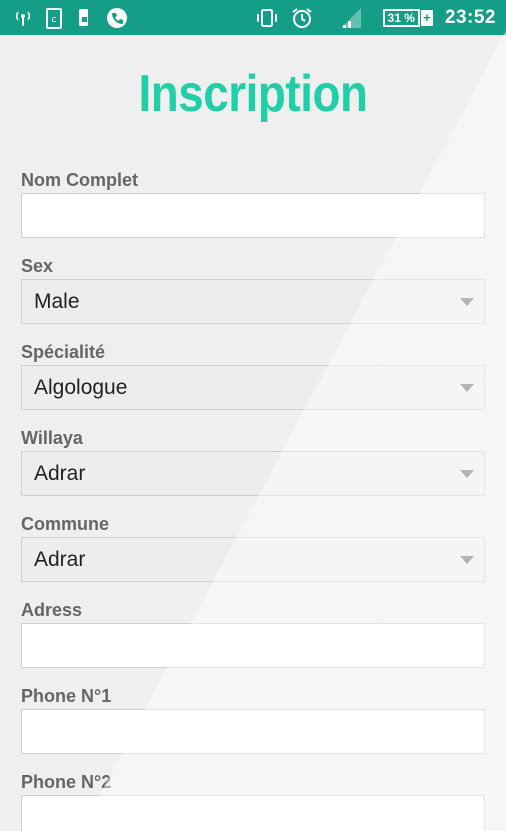 The image size is (506, 831). I want to click on nom-complet-label: Nom Complet, so click(79, 180).